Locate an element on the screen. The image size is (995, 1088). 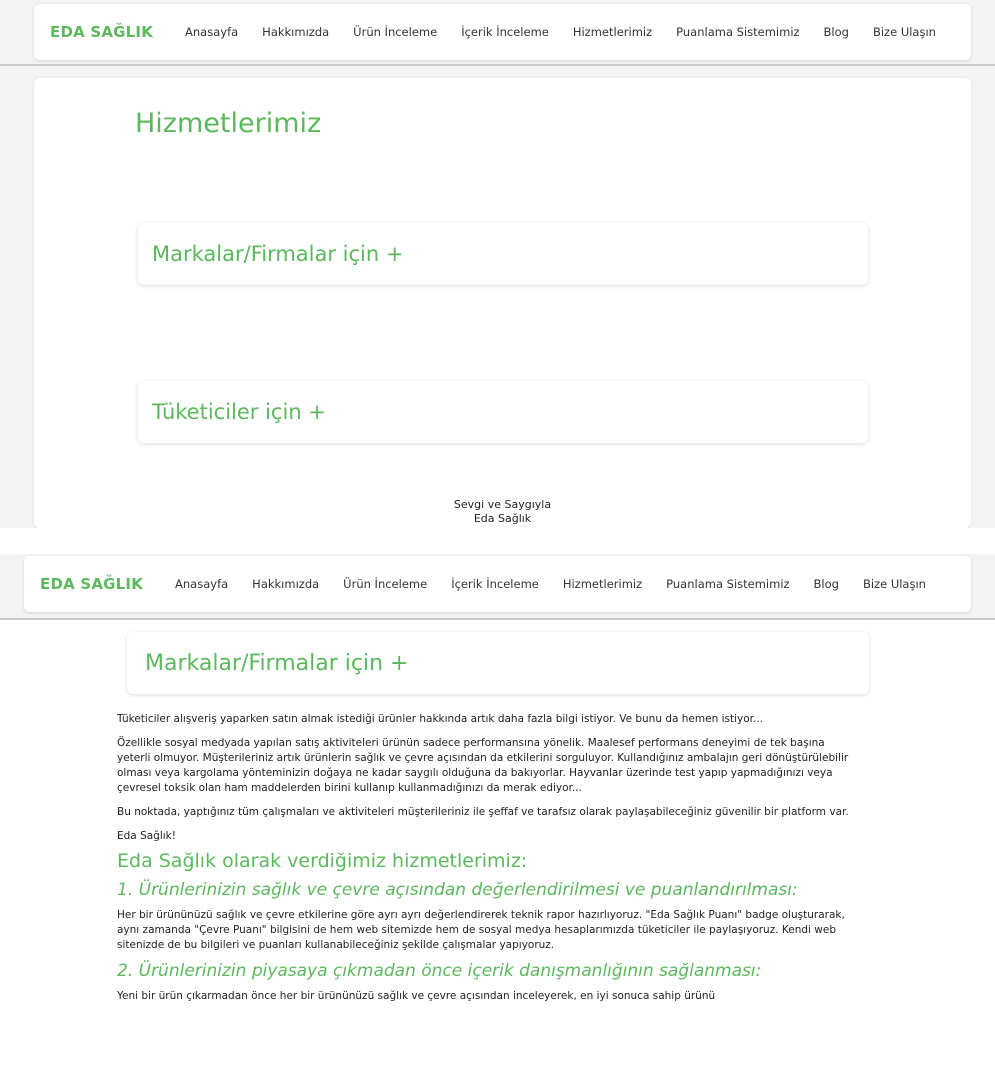
nav-link-bize-ulasin-2: Bize Ulaşın is located at coordinates (894, 584).